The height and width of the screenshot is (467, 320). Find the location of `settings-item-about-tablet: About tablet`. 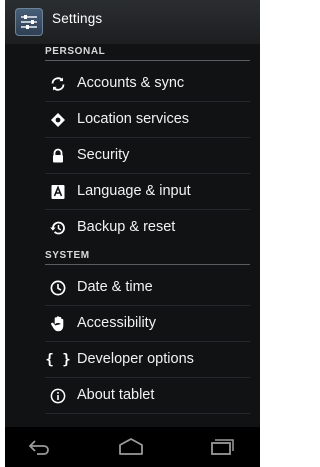

settings-item-about-tablet: About tablet is located at coordinates (132, 396).